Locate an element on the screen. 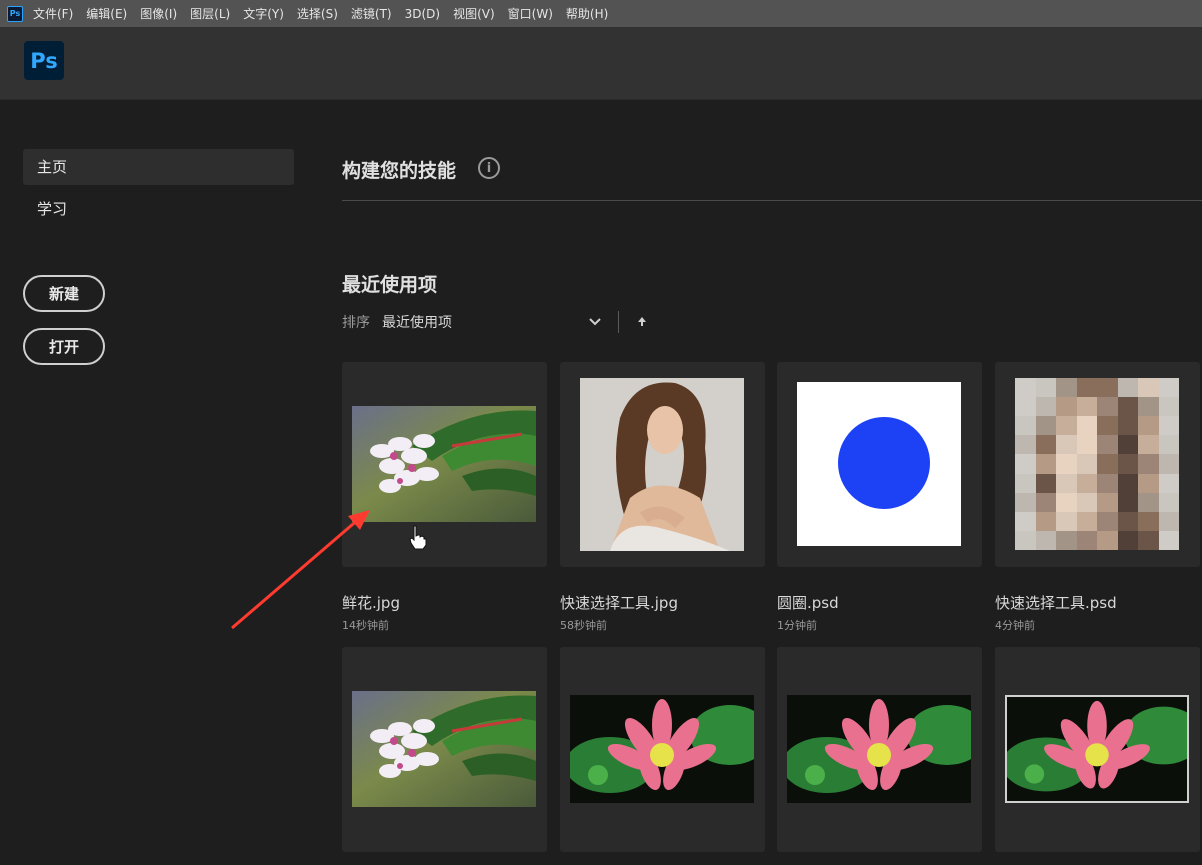  circle-thumbnail is located at coordinates (879, 464).